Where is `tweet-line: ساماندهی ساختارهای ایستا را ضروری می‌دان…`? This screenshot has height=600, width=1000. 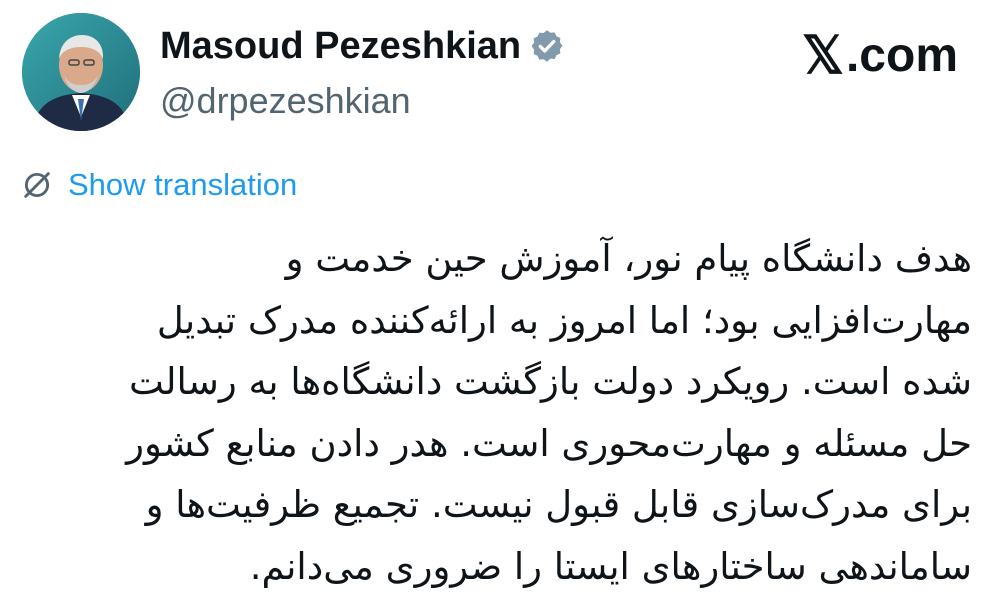
tweet-line: ساماندهی ساختارهای ایستا را ضروری می‌دان… is located at coordinates (610, 566).